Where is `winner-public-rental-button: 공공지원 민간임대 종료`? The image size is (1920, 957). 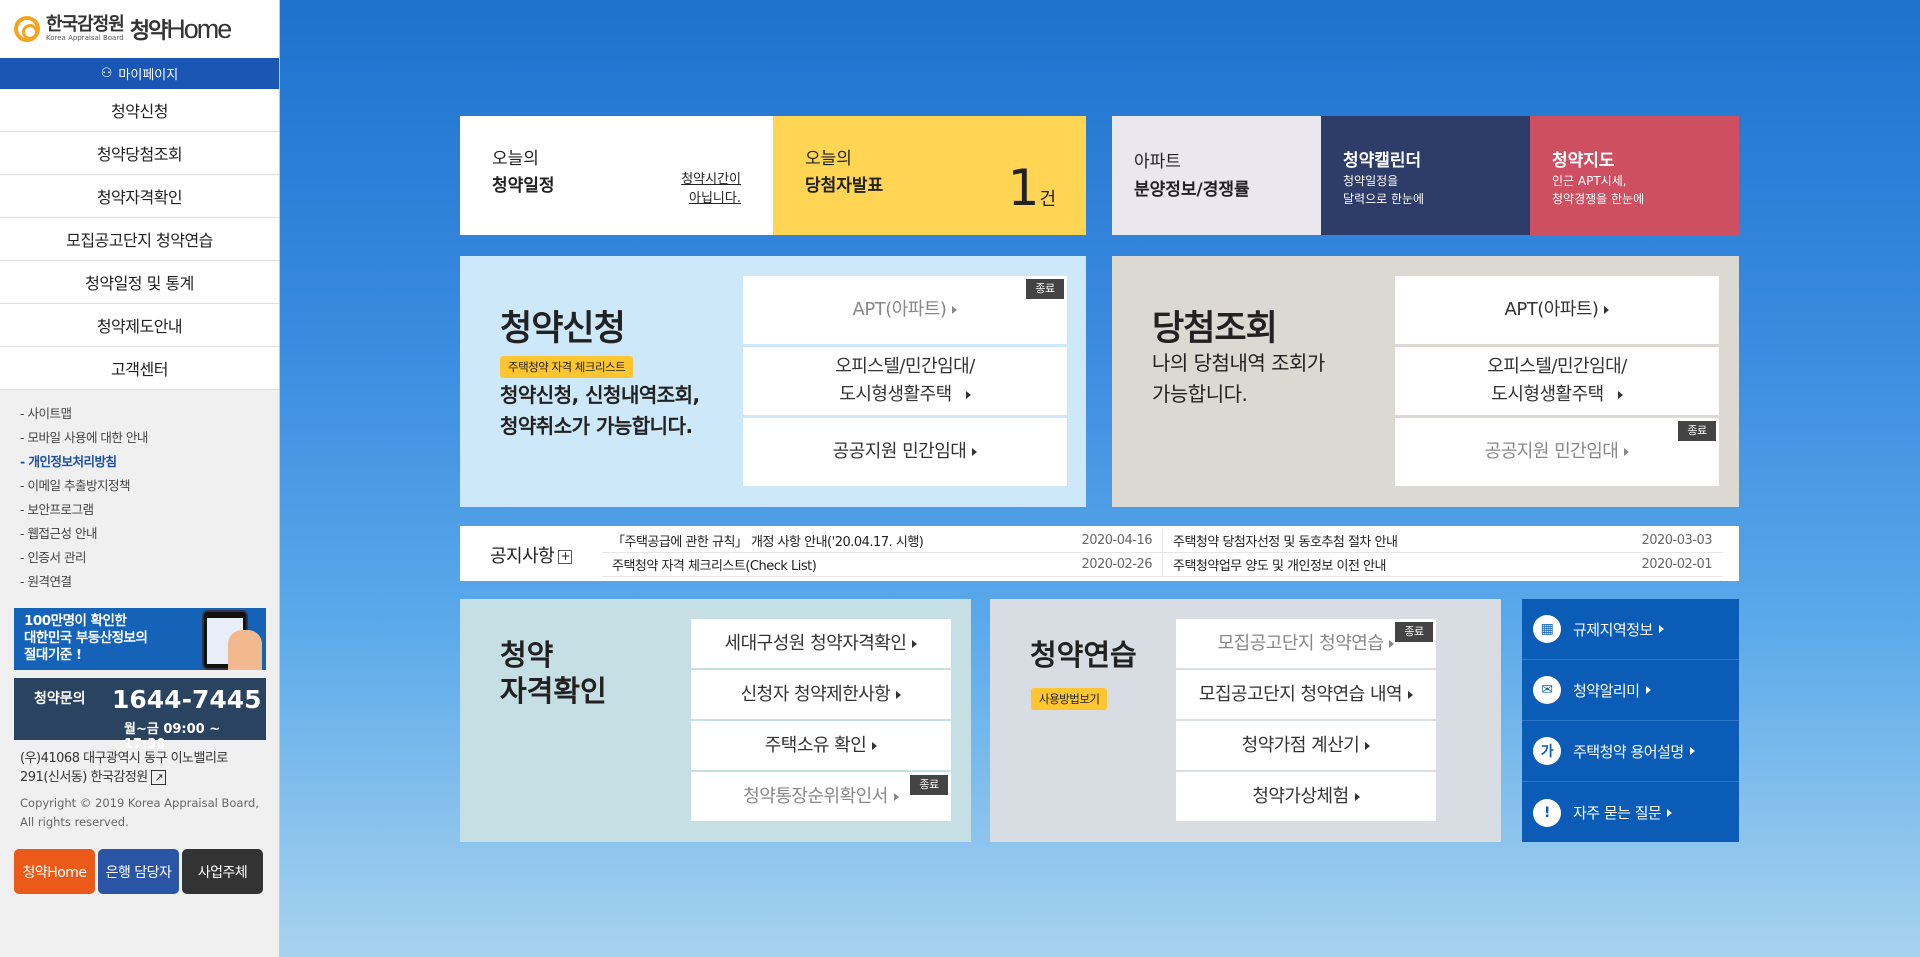 winner-public-rental-button: 공공지원 민간임대 종료 is located at coordinates (1557, 452).